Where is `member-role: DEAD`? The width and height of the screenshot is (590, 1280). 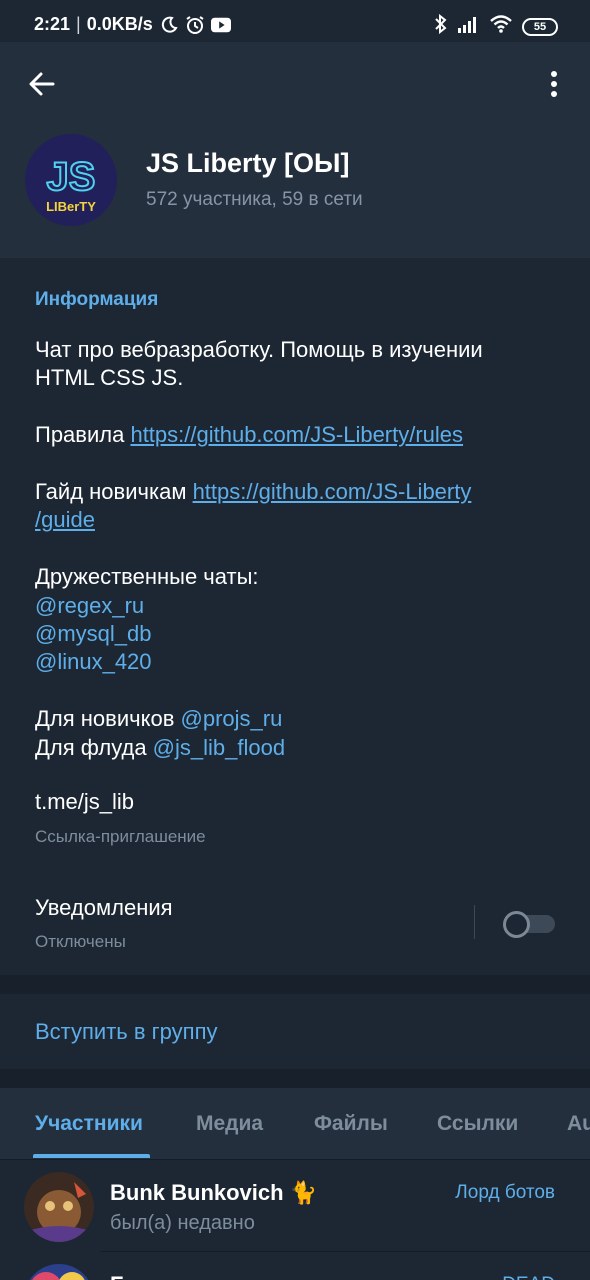 member-role: DEAD is located at coordinates (528, 1277).